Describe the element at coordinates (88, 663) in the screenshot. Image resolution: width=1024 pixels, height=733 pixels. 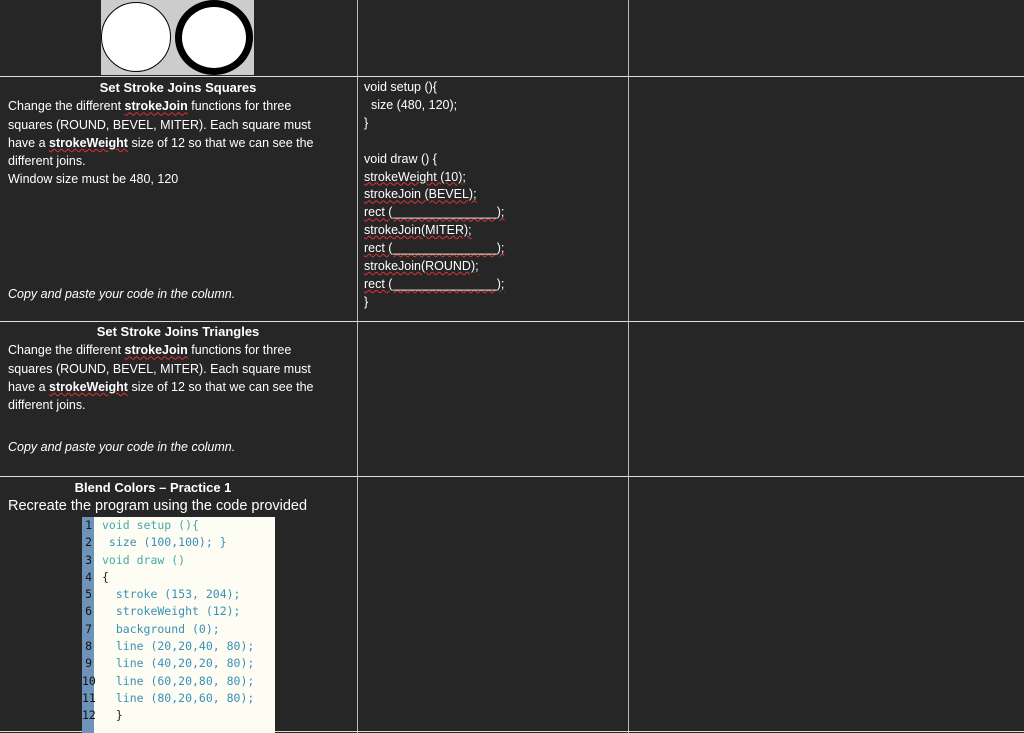
I see `line-number: 9` at that location.